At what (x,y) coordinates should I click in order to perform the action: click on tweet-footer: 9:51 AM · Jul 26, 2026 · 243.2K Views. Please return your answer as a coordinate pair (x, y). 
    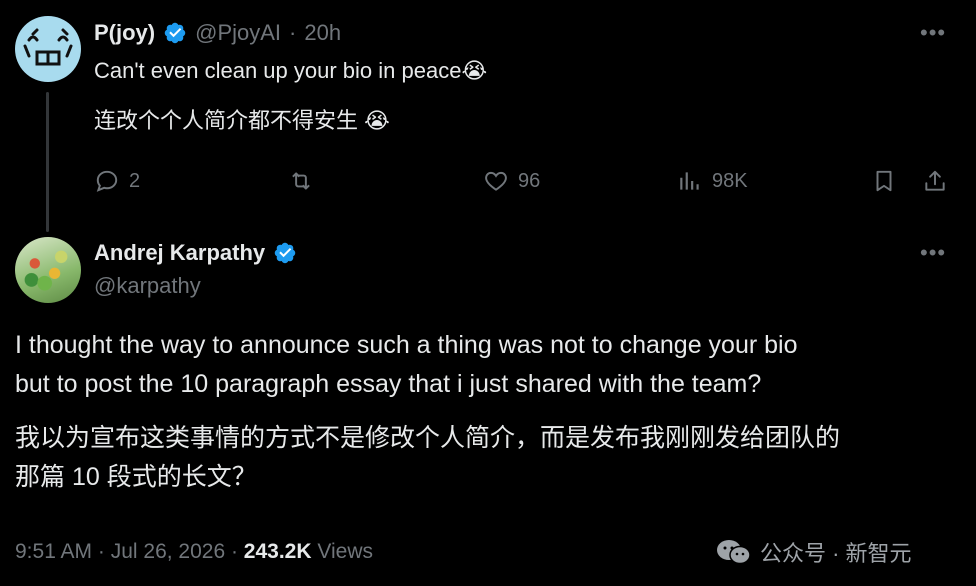
    Looking at the image, I should click on (194, 552).